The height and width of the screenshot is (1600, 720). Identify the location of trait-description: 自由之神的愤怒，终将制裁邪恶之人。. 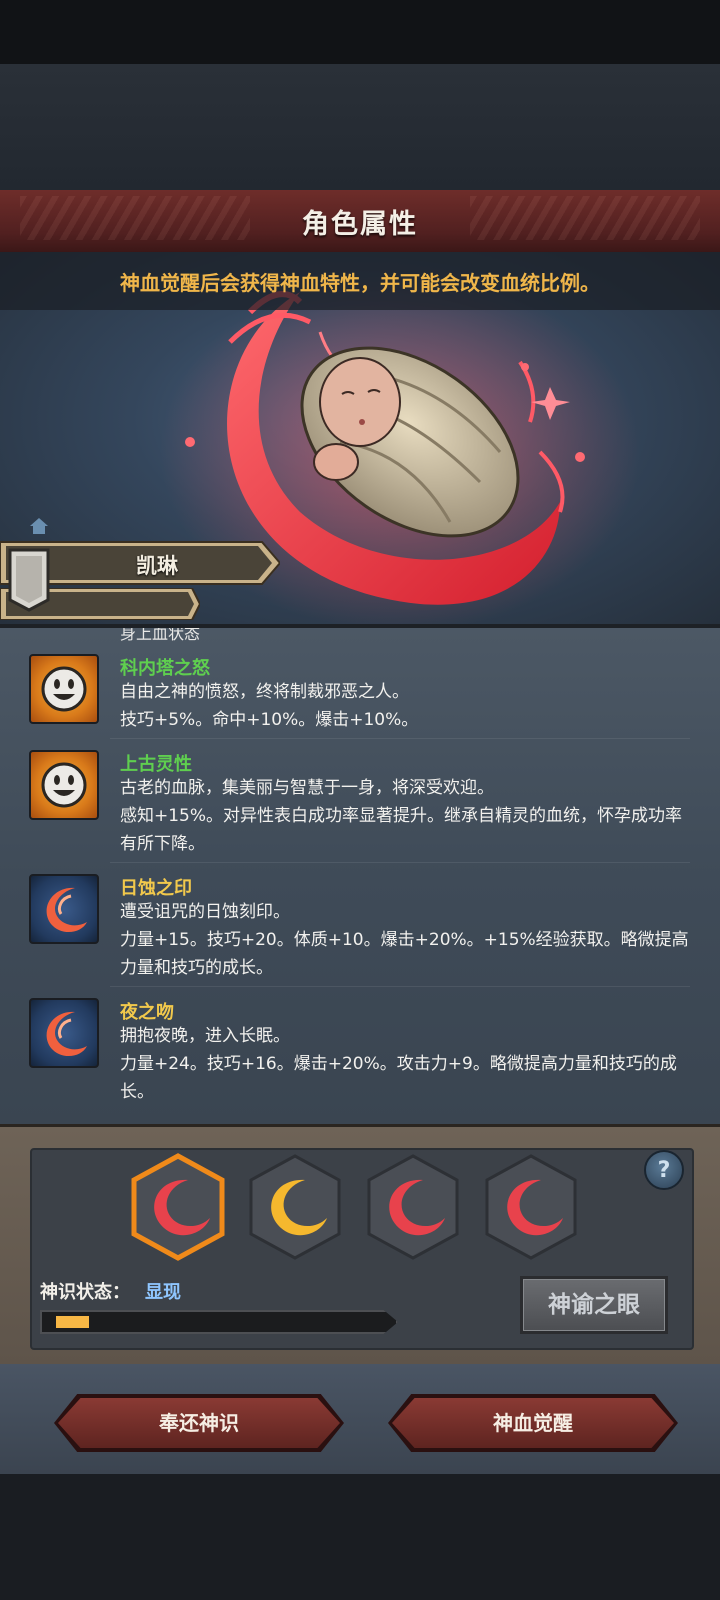
(264, 692).